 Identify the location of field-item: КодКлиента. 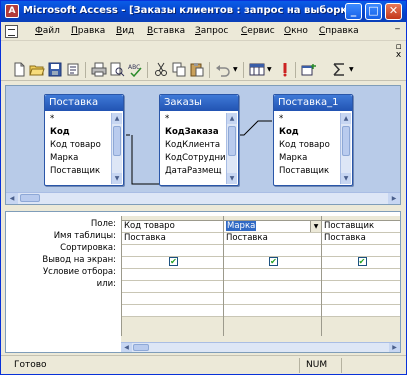
(194, 145).